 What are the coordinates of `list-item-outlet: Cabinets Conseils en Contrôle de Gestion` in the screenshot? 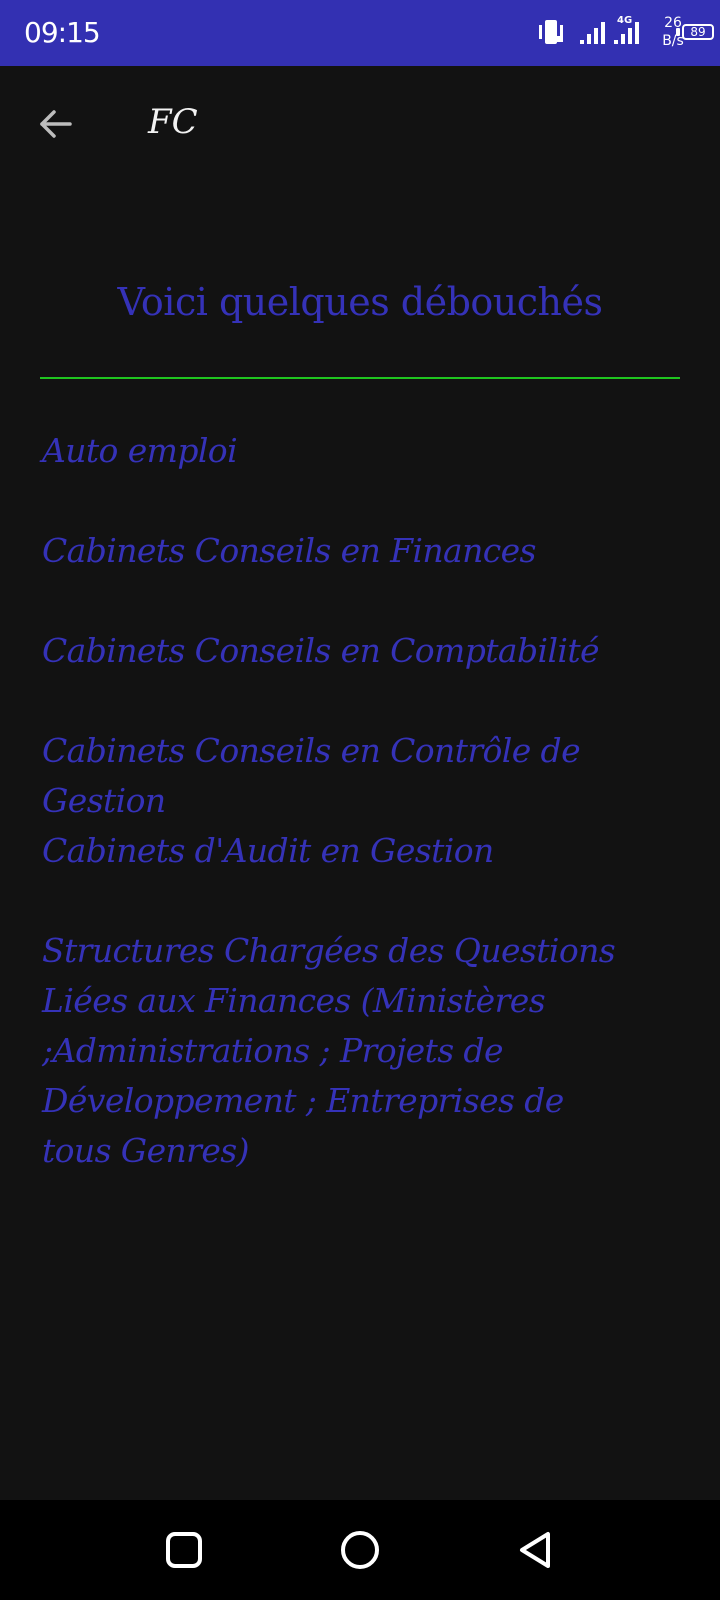 It's located at (311, 775).